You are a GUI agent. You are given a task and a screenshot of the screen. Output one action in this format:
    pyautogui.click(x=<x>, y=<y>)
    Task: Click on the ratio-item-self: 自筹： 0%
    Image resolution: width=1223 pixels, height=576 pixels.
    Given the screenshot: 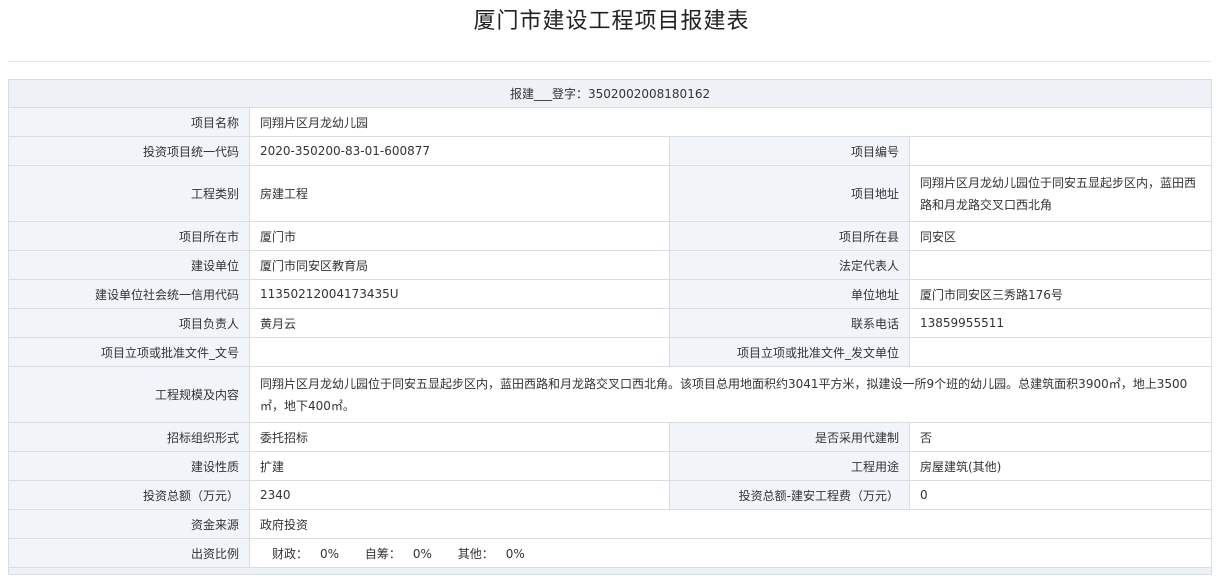 What is the action you would take?
    pyautogui.click(x=398, y=553)
    